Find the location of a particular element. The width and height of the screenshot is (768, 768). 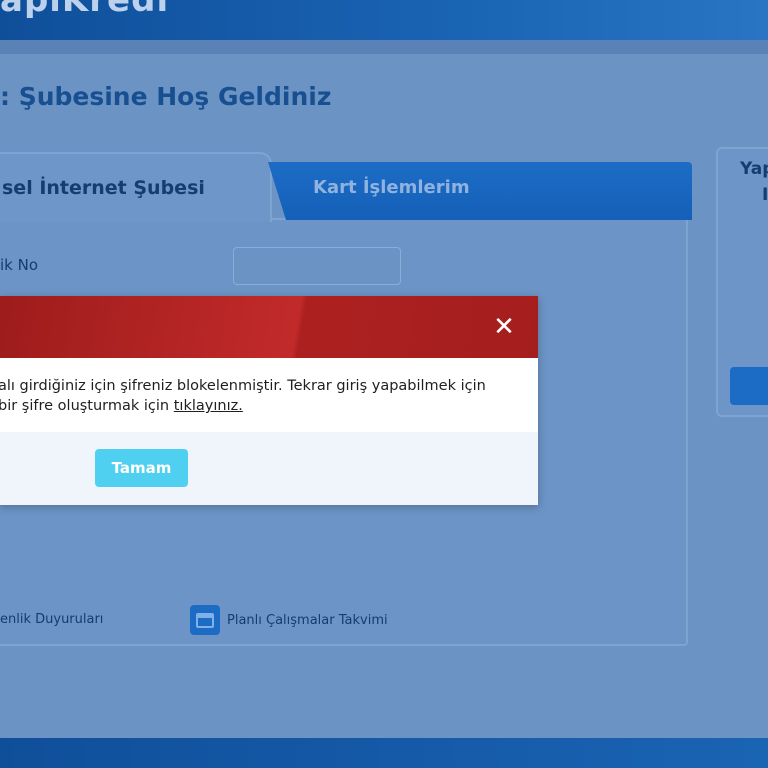

tab-internet-banking: sel İnternet Şubesi is located at coordinates (136, 187).